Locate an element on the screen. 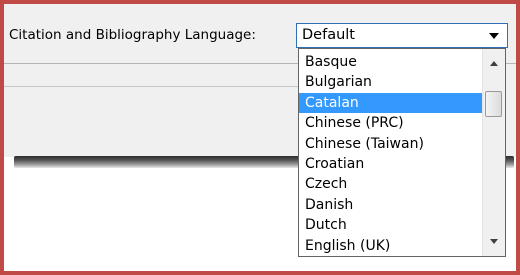 The image size is (520, 275). option-chinese-prc: Chinese (PRC) is located at coordinates (390, 123).